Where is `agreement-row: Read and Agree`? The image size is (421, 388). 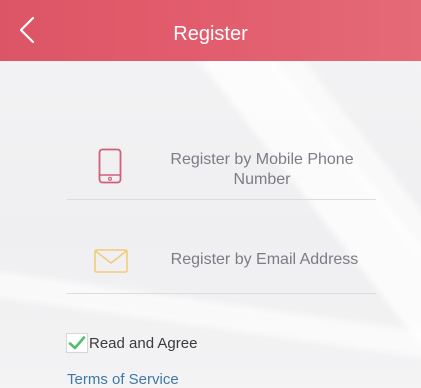
agreement-row: Read and Agree is located at coordinates (131, 343).